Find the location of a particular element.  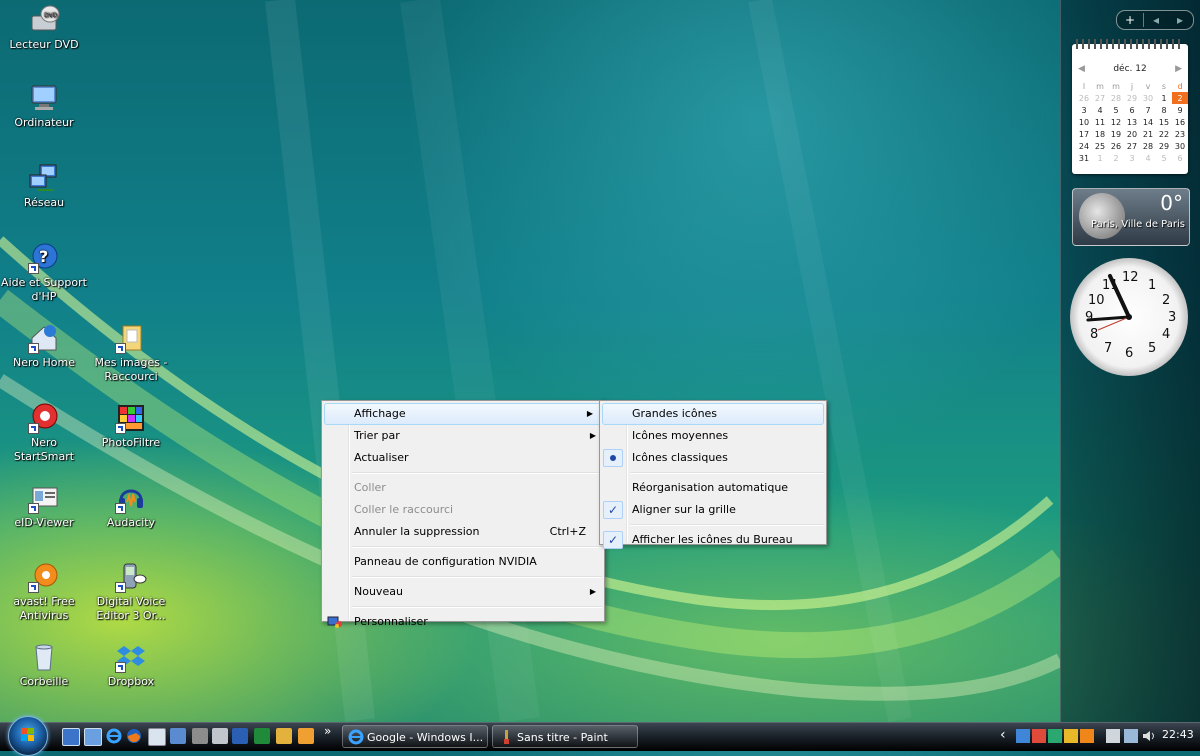

calendar-day: 17 is located at coordinates (1084, 134).